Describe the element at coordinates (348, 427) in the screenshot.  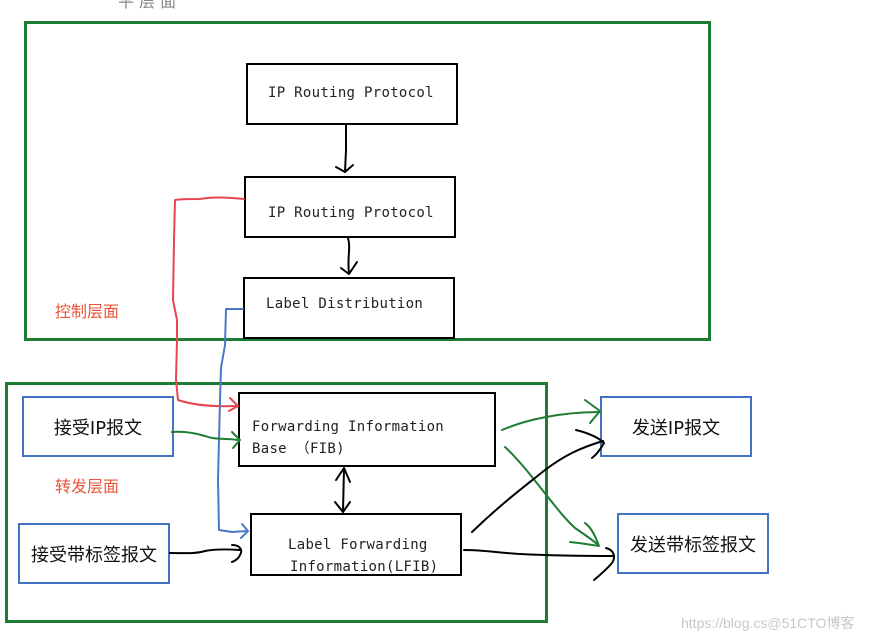
I see `fib-label-line1: Forwarding Information` at that location.